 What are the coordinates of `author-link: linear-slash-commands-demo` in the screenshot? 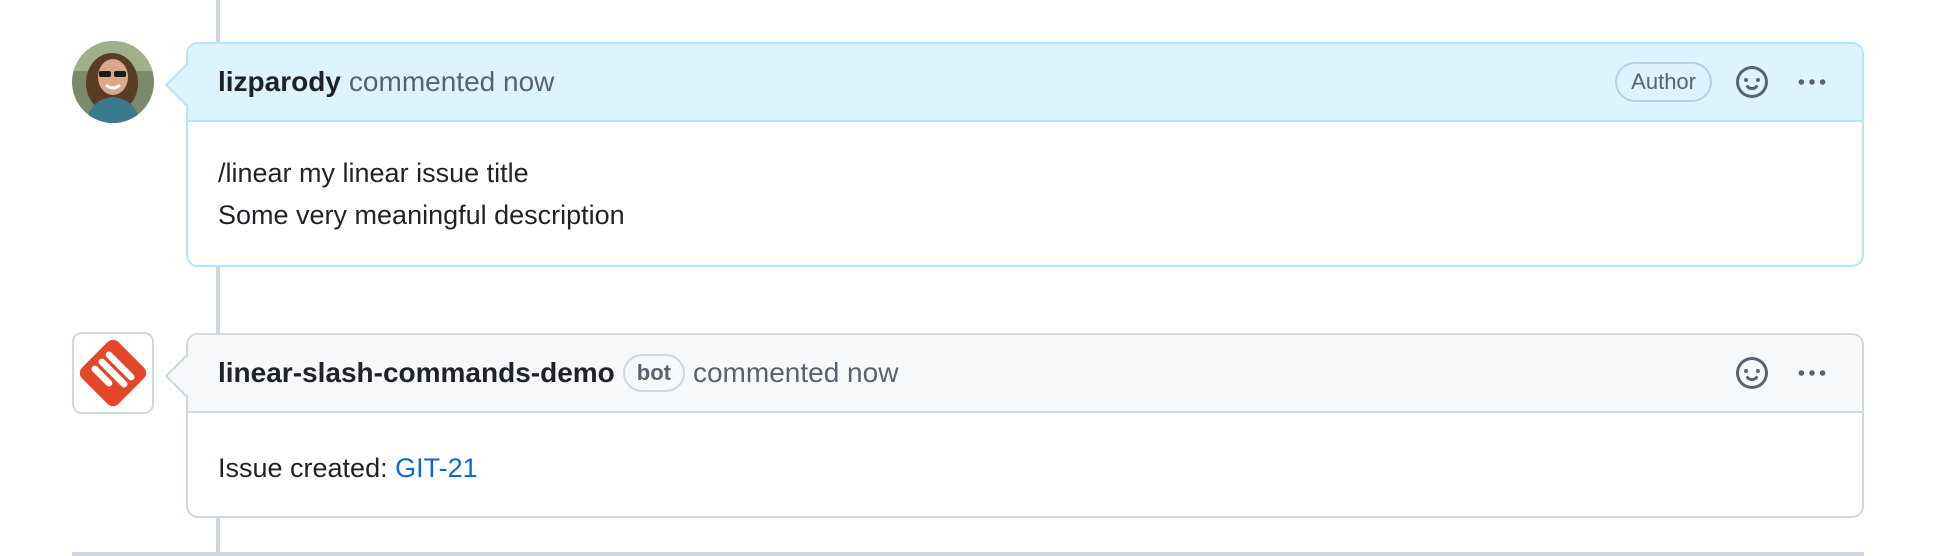 It's located at (416, 373).